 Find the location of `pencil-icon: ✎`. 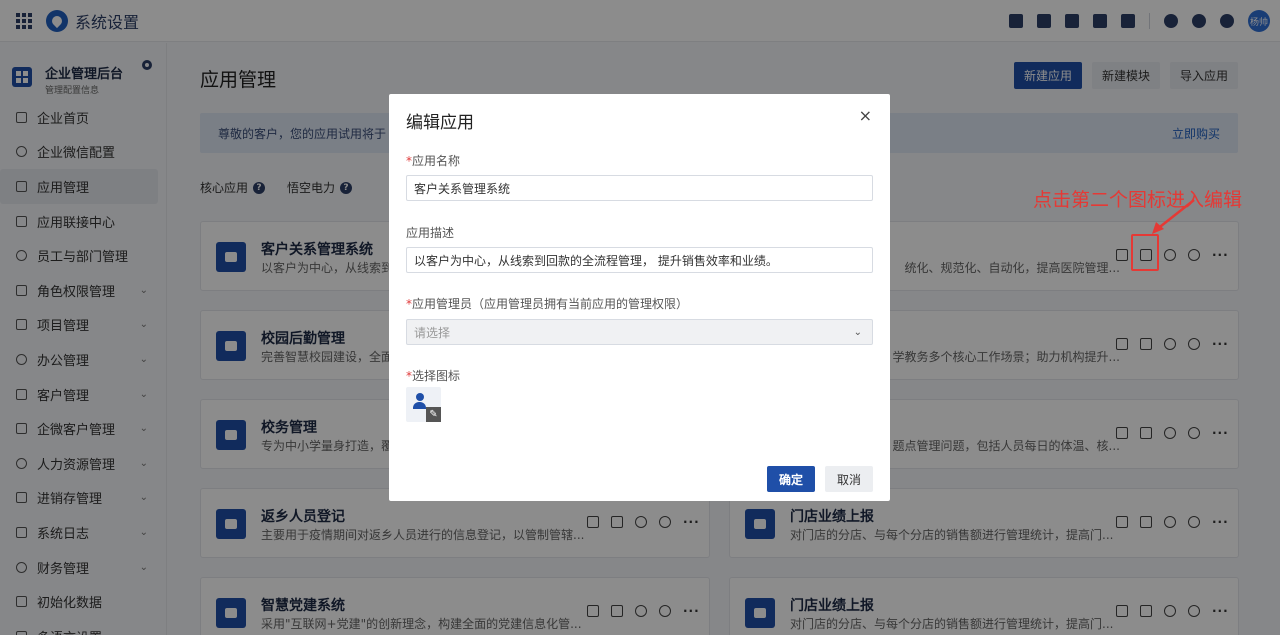

pencil-icon: ✎ is located at coordinates (433, 414).